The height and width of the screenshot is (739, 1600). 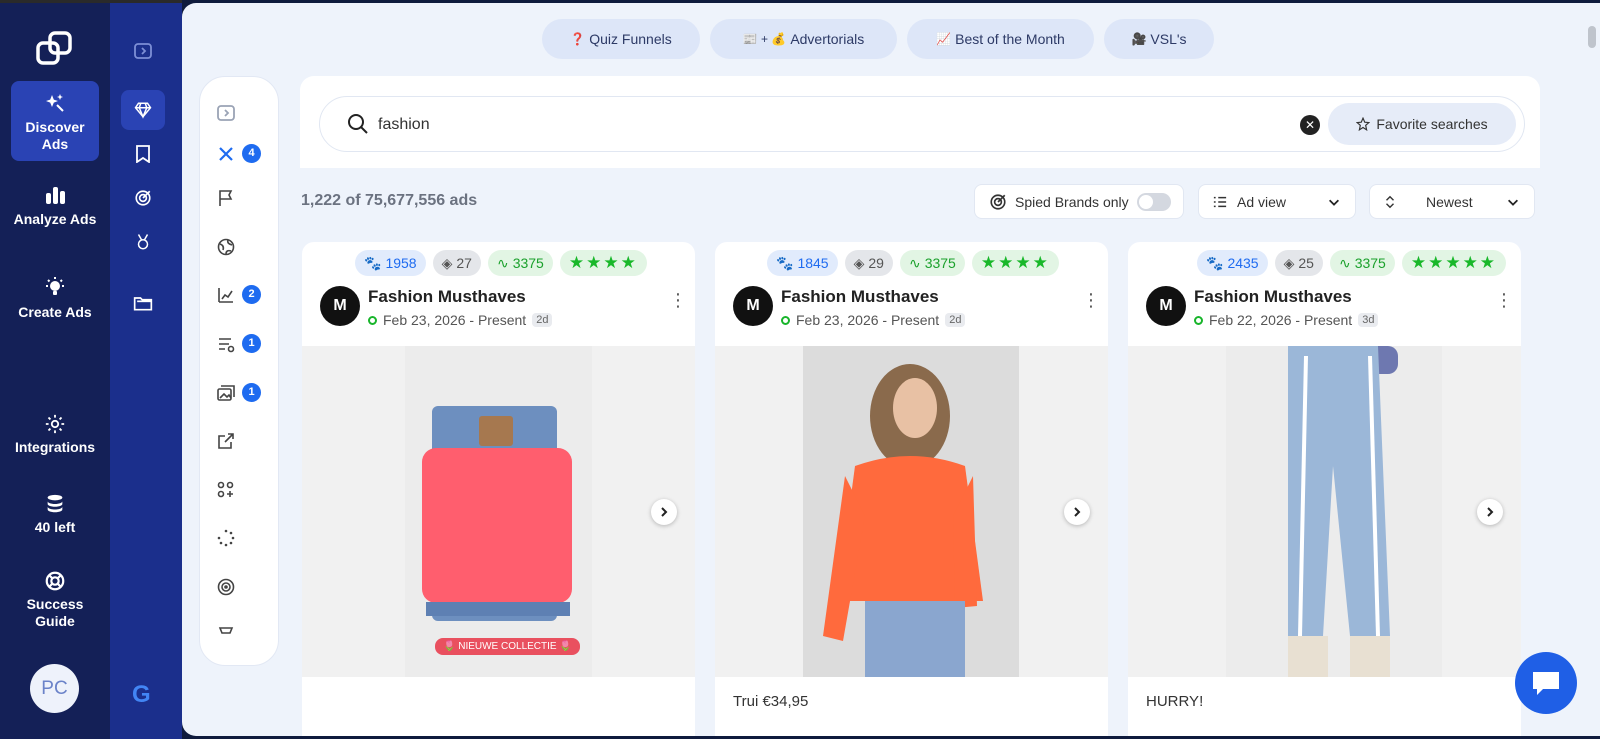 I want to click on pulse-icon: ∿, so click(x=502, y=262).